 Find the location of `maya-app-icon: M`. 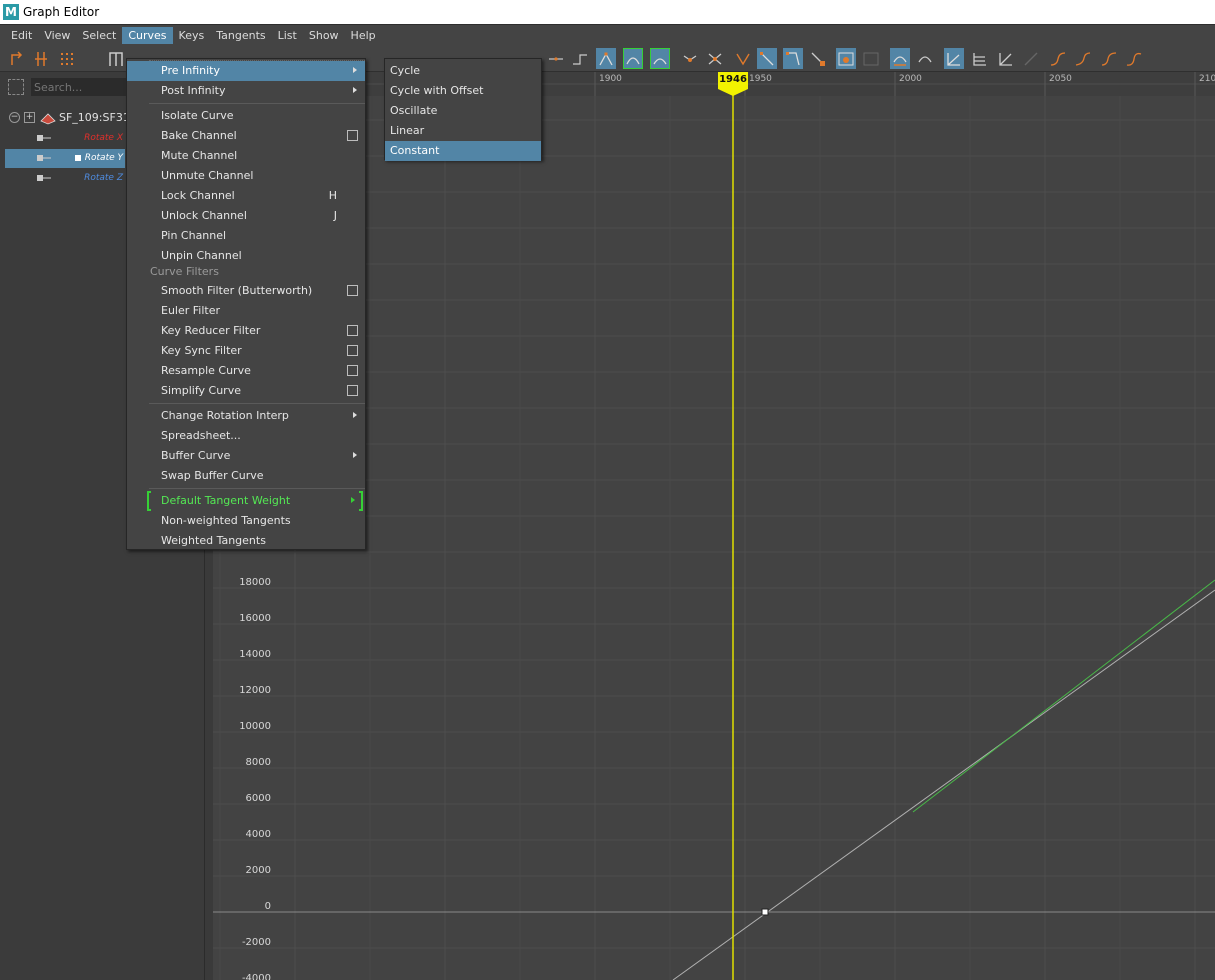

maya-app-icon: M is located at coordinates (11, 12).